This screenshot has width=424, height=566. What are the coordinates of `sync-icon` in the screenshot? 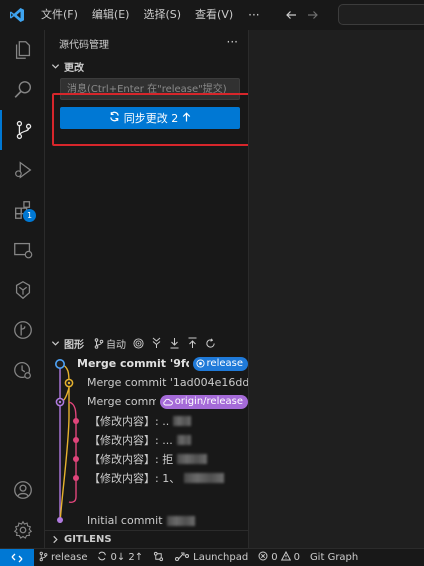 It's located at (102, 557).